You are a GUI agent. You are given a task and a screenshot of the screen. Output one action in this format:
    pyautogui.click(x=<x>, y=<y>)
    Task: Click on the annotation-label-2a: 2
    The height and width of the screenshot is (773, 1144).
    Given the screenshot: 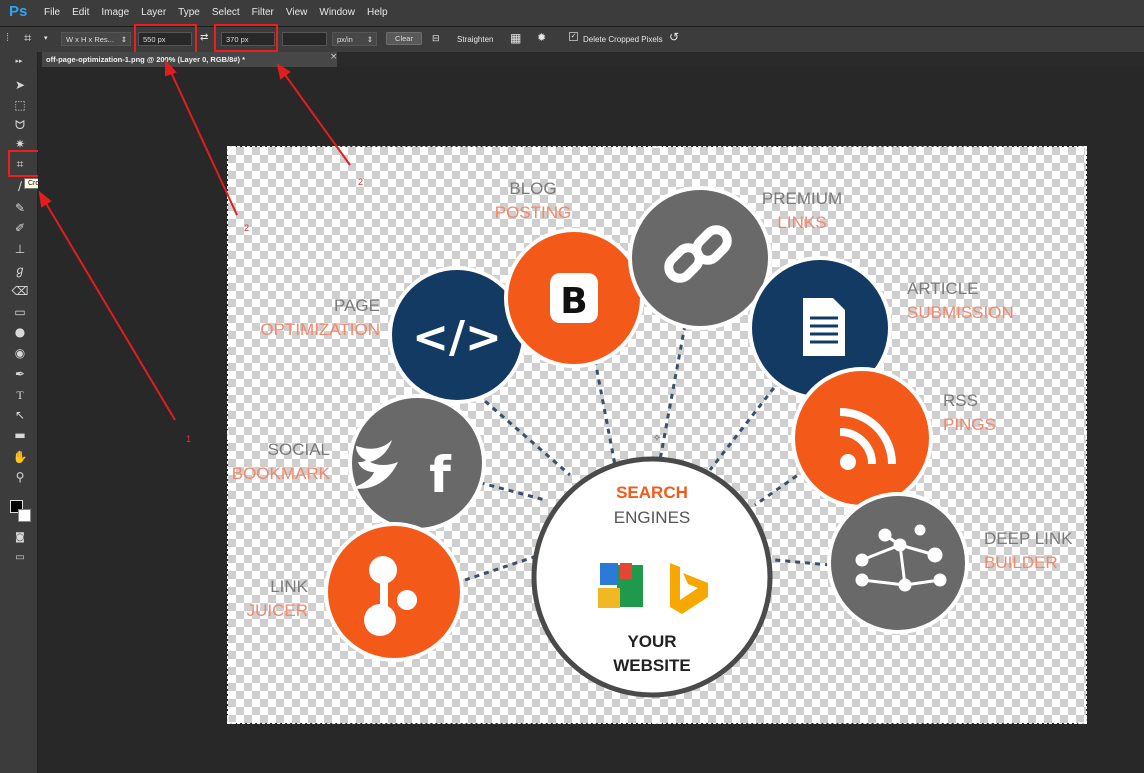 What is the action you would take?
    pyautogui.click(x=247, y=228)
    